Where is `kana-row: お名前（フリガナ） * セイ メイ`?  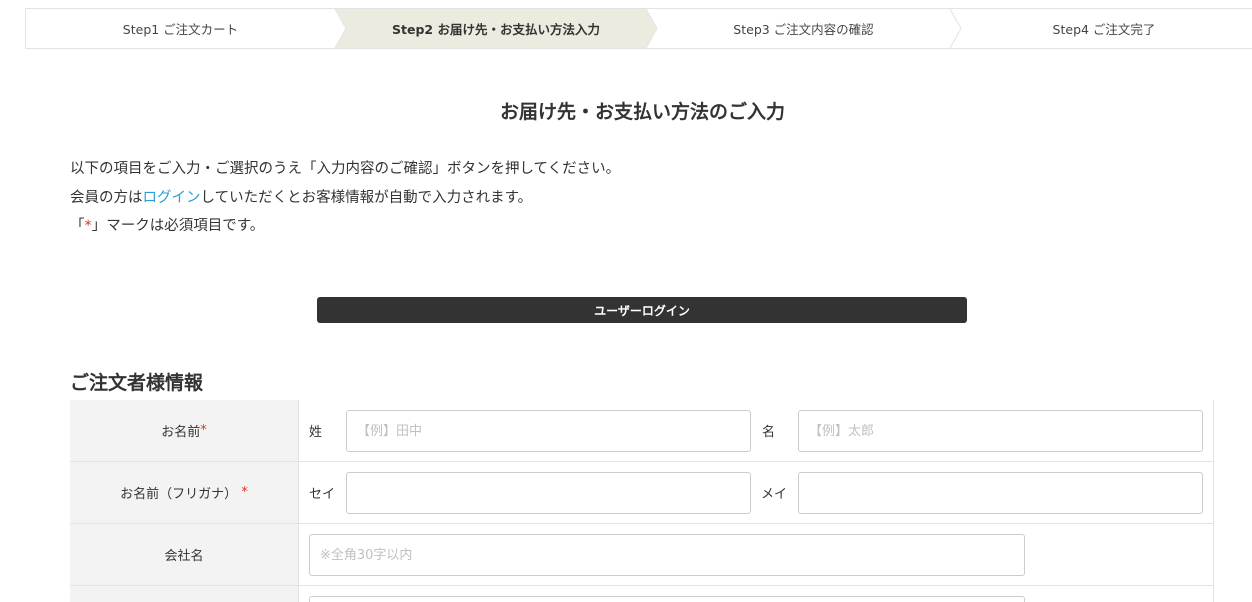
kana-row: お名前（フリガナ） * セイ メイ is located at coordinates (641, 493).